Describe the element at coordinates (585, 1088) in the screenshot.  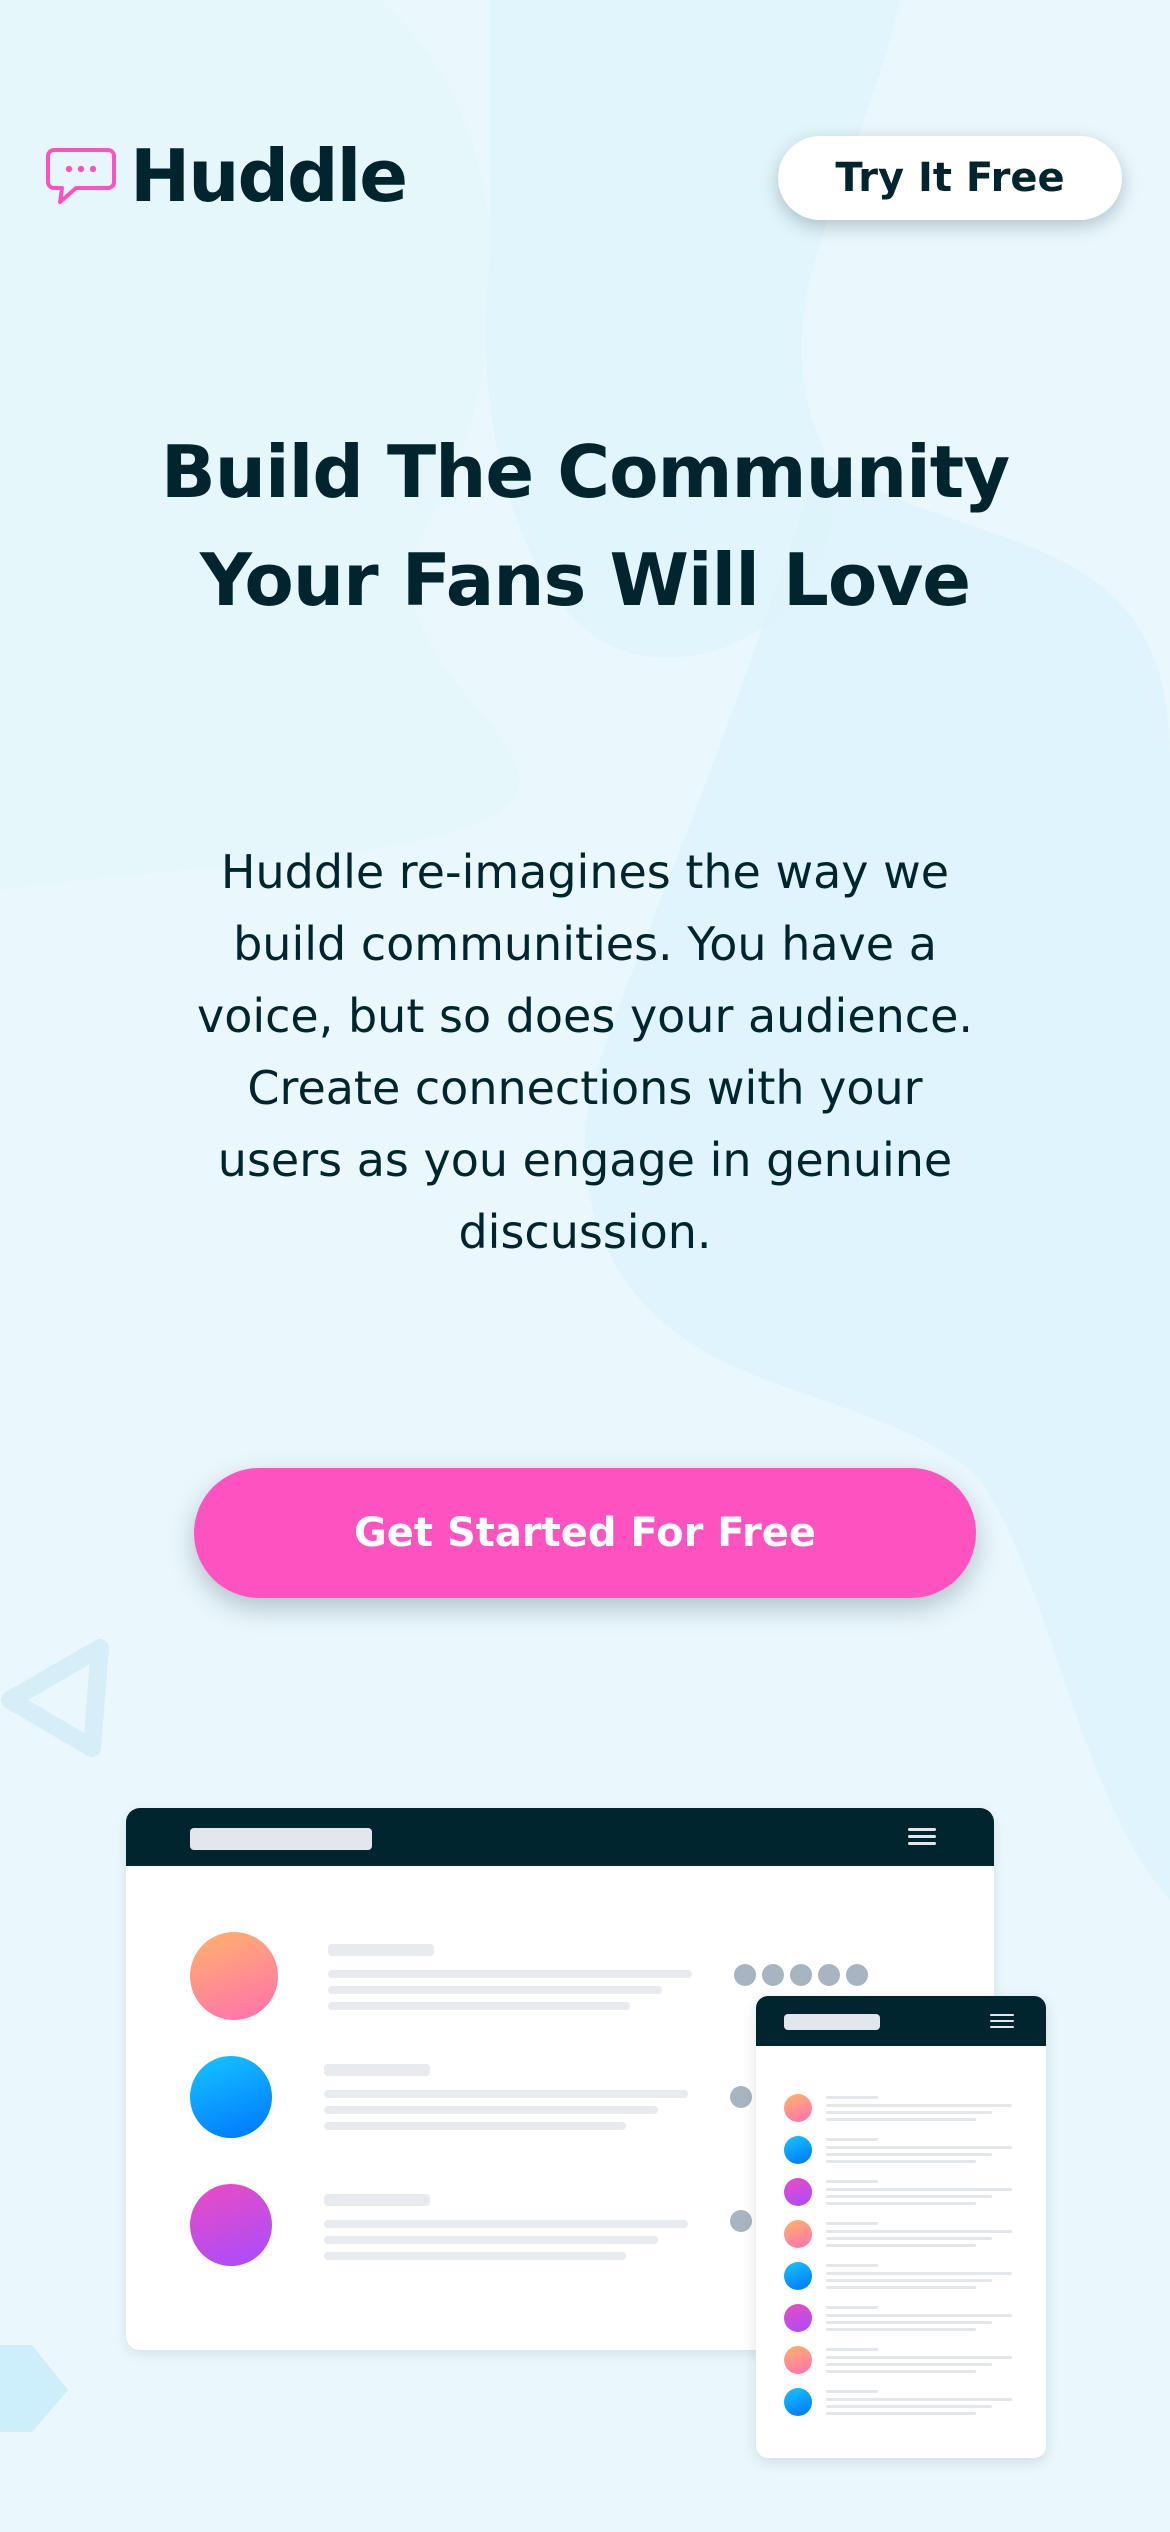
I see `description-line: Create connections with your` at that location.